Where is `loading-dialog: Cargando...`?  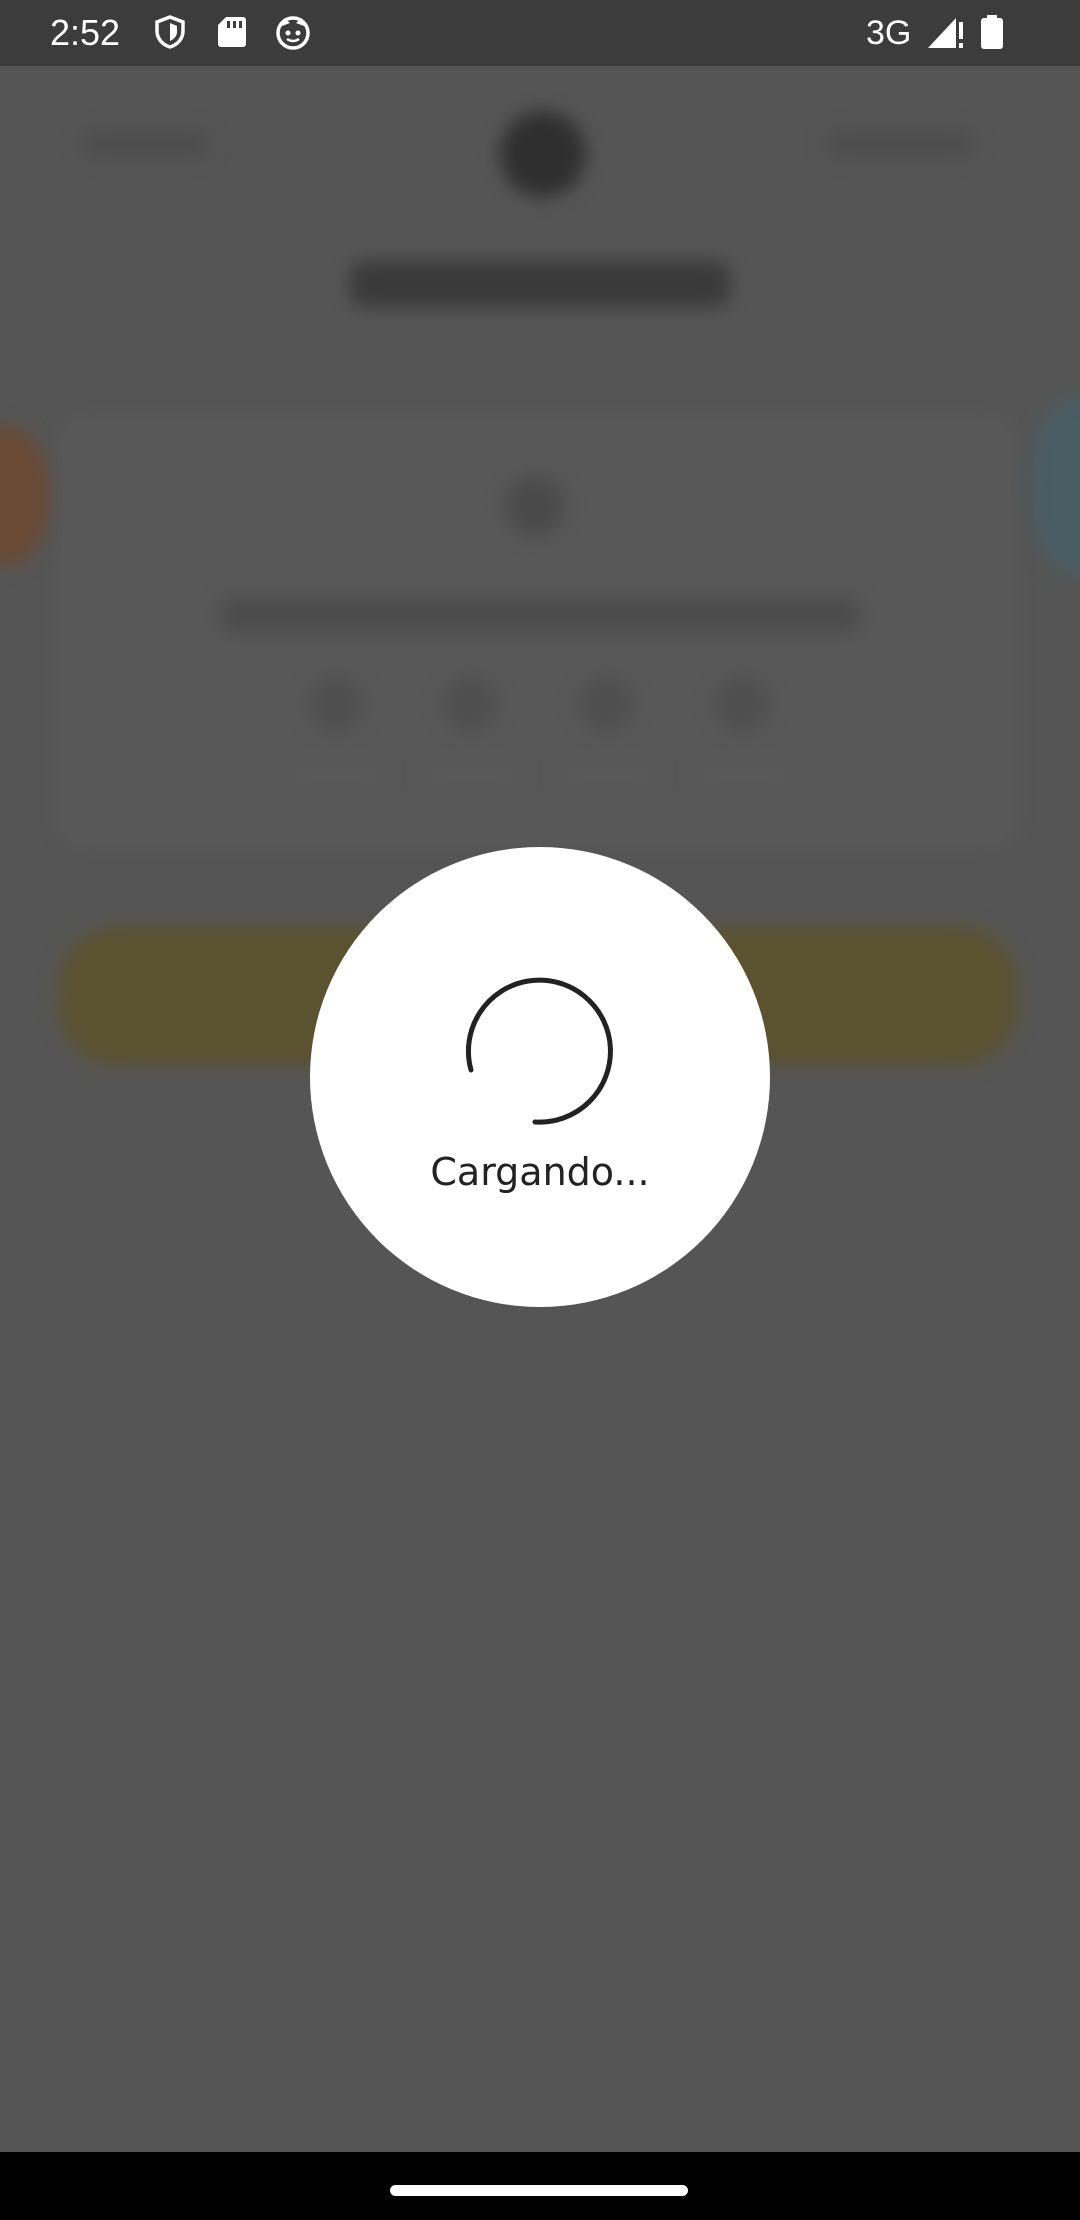 loading-dialog: Cargando... is located at coordinates (540, 1077).